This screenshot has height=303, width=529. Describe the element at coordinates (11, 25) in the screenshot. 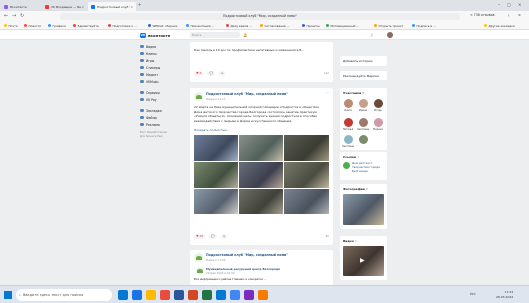

I see `bookmark-item: Почта` at that location.